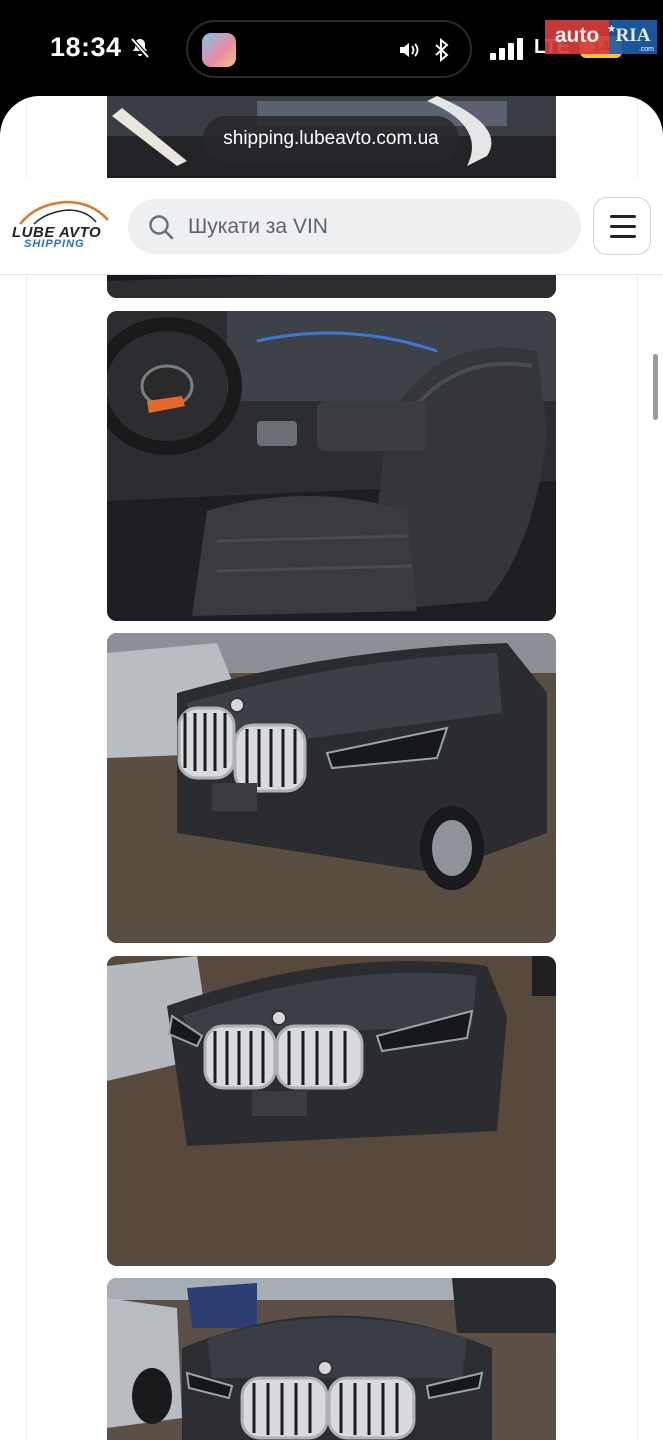 The image size is (663, 1440). I want to click on vin-search, so click(354, 226).